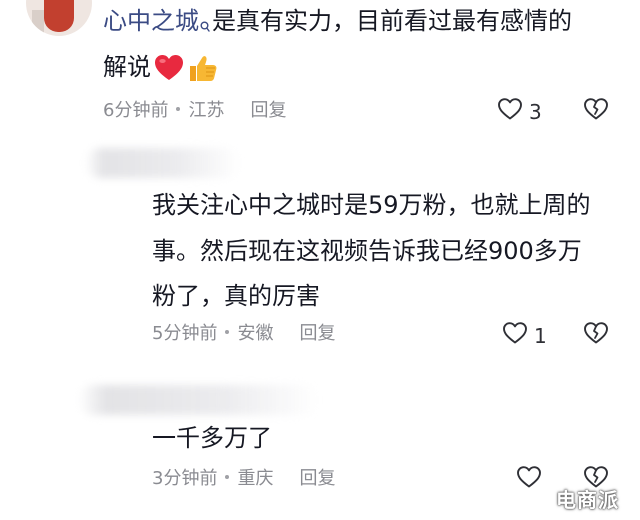 This screenshot has width=640, height=520. What do you see at coordinates (127, 67) in the screenshot?
I see `comment-text: 解说` at bounding box center [127, 67].